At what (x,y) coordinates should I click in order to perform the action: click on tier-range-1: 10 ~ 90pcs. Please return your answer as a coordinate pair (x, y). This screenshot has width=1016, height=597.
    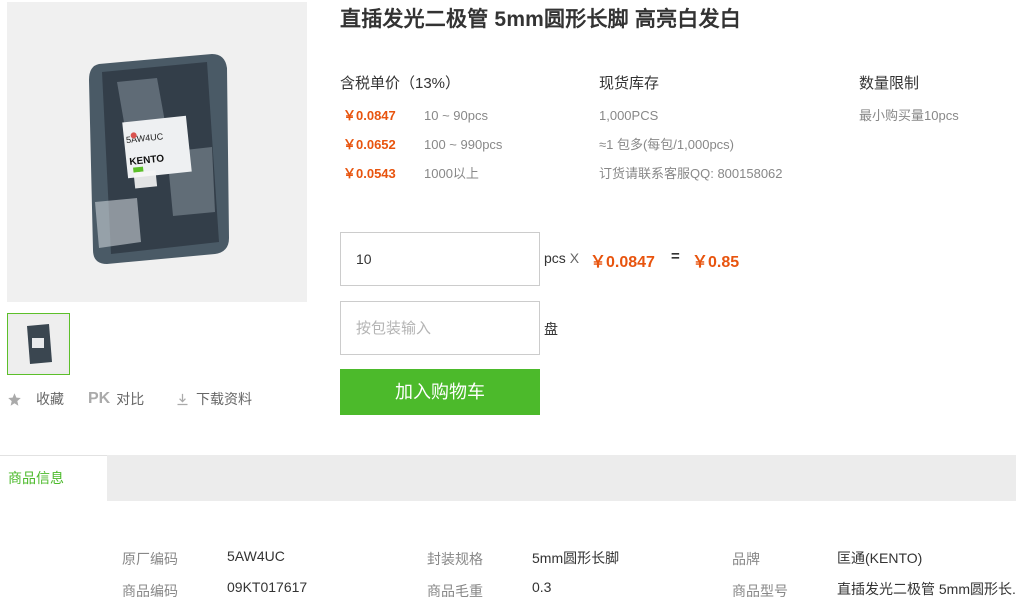
    Looking at the image, I should click on (456, 115).